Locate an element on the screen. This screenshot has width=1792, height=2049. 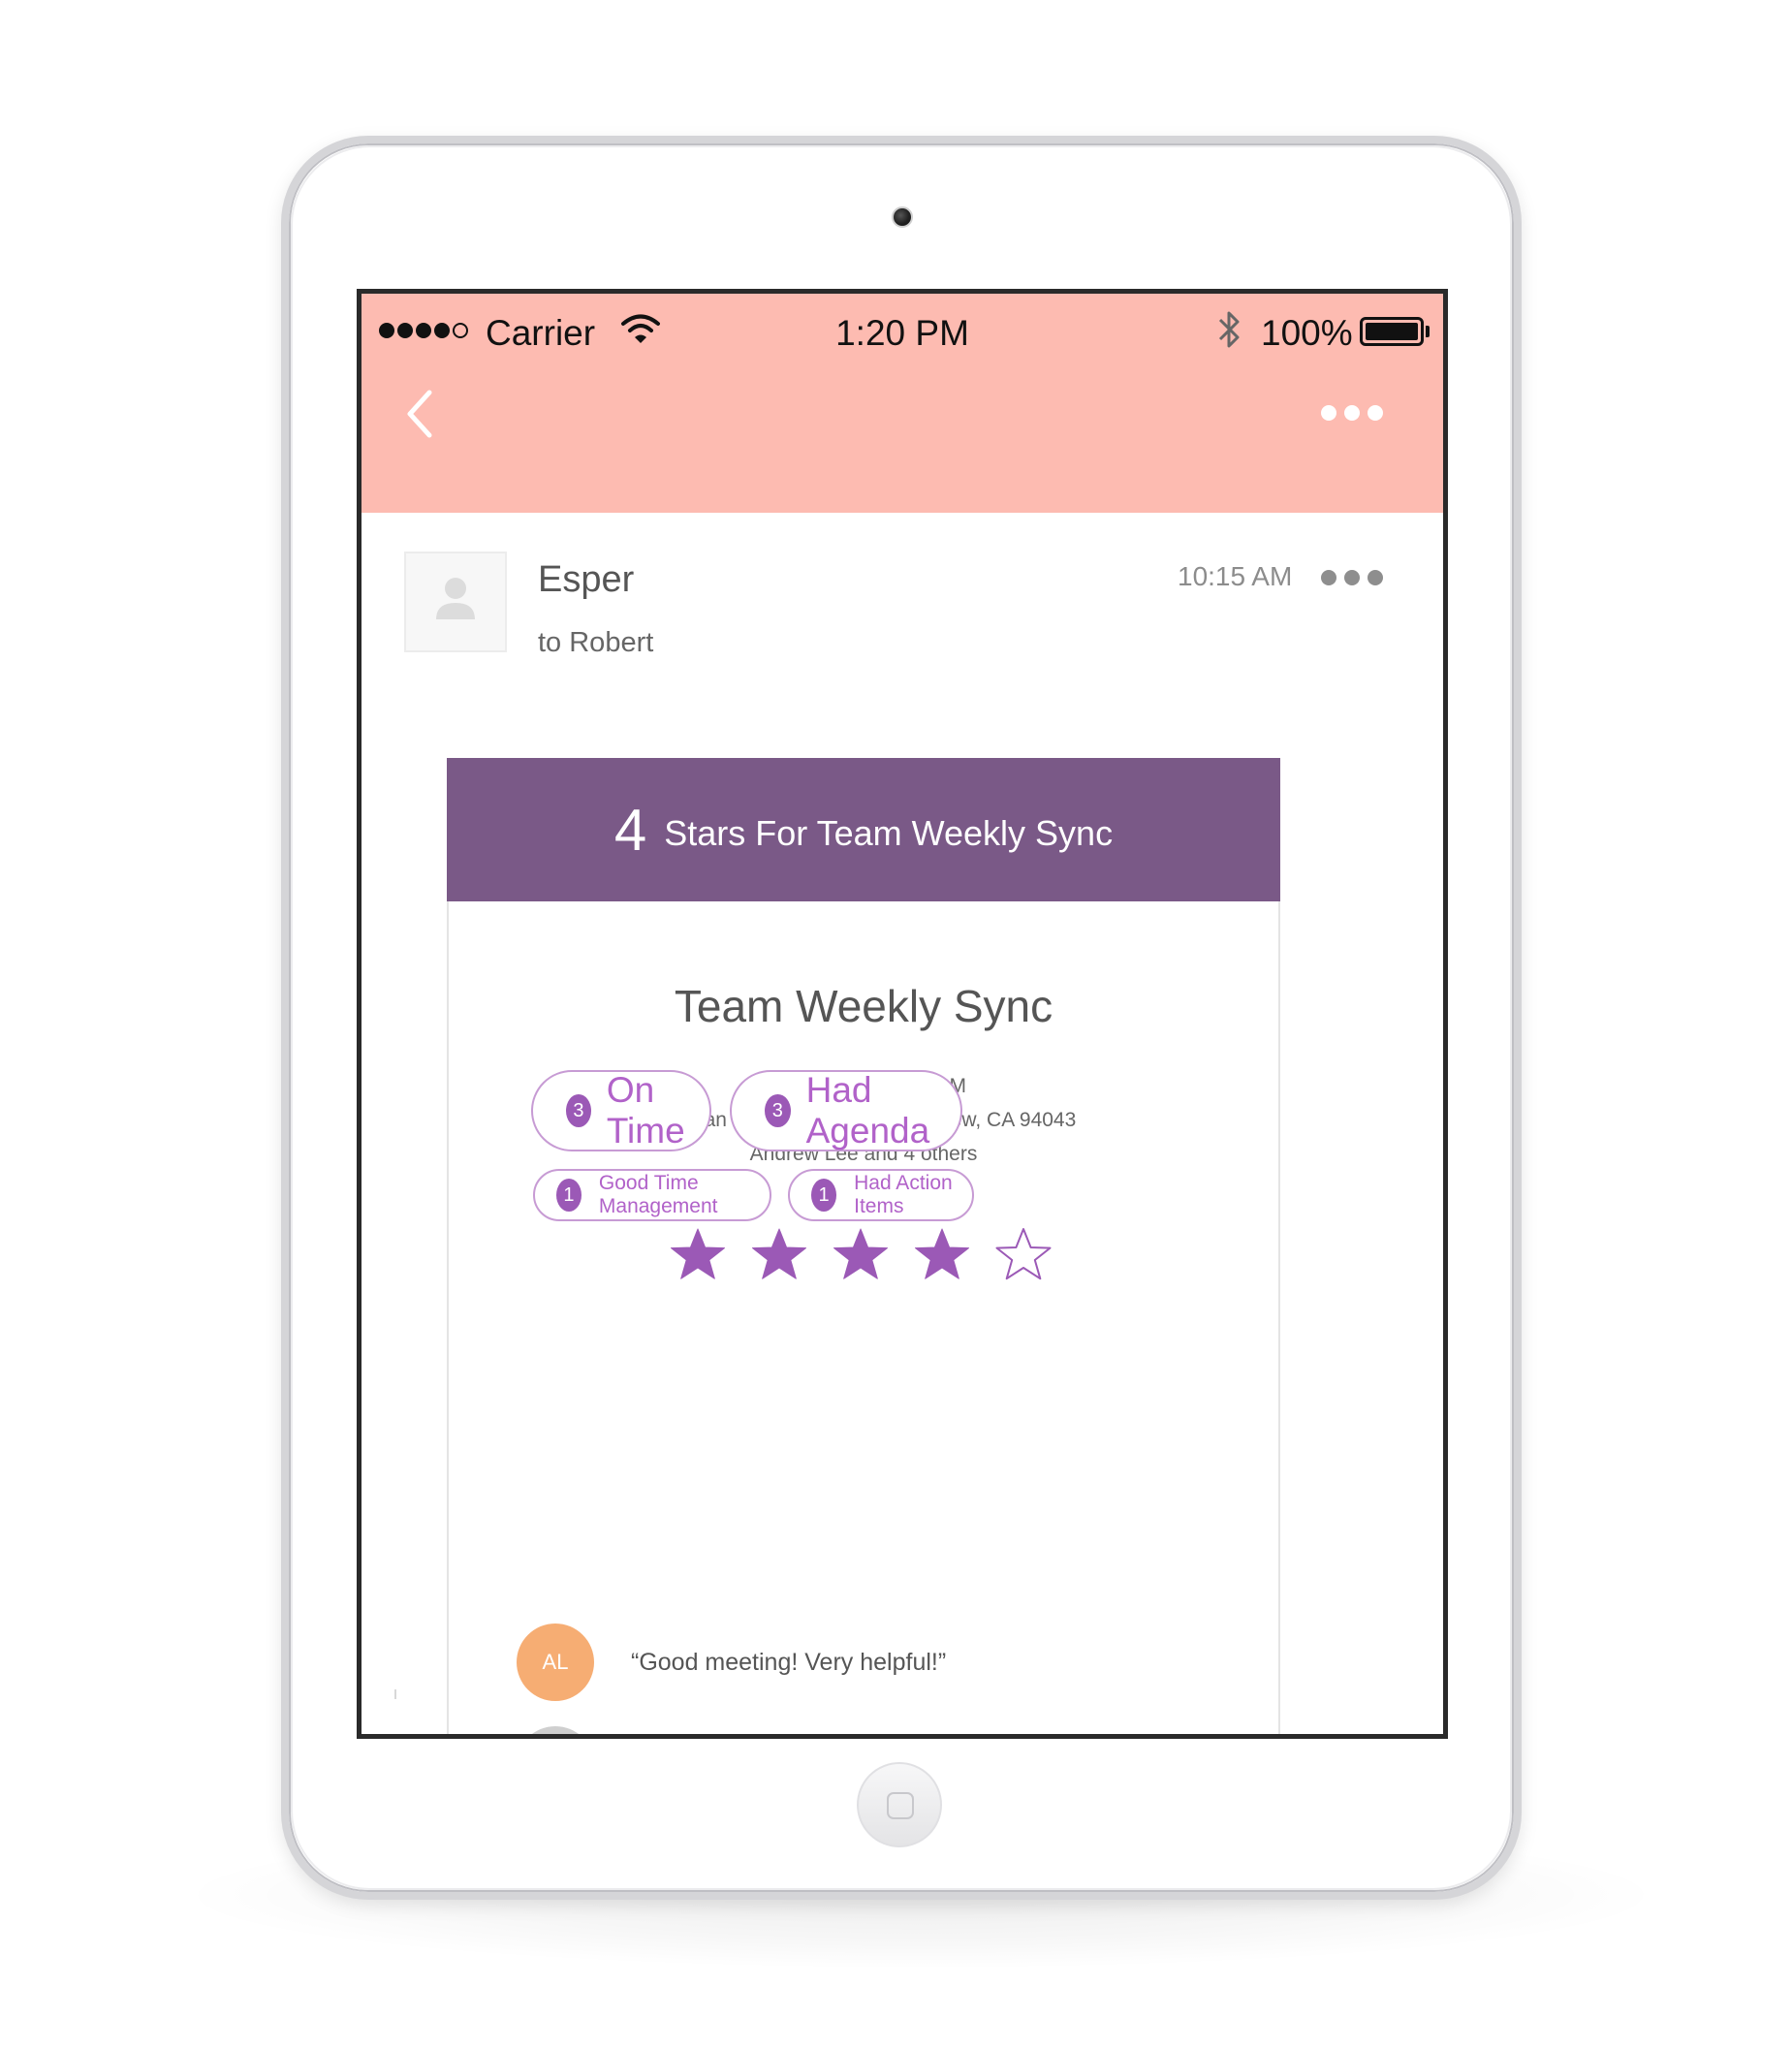
comment-avatar: AL is located at coordinates (555, 1662).